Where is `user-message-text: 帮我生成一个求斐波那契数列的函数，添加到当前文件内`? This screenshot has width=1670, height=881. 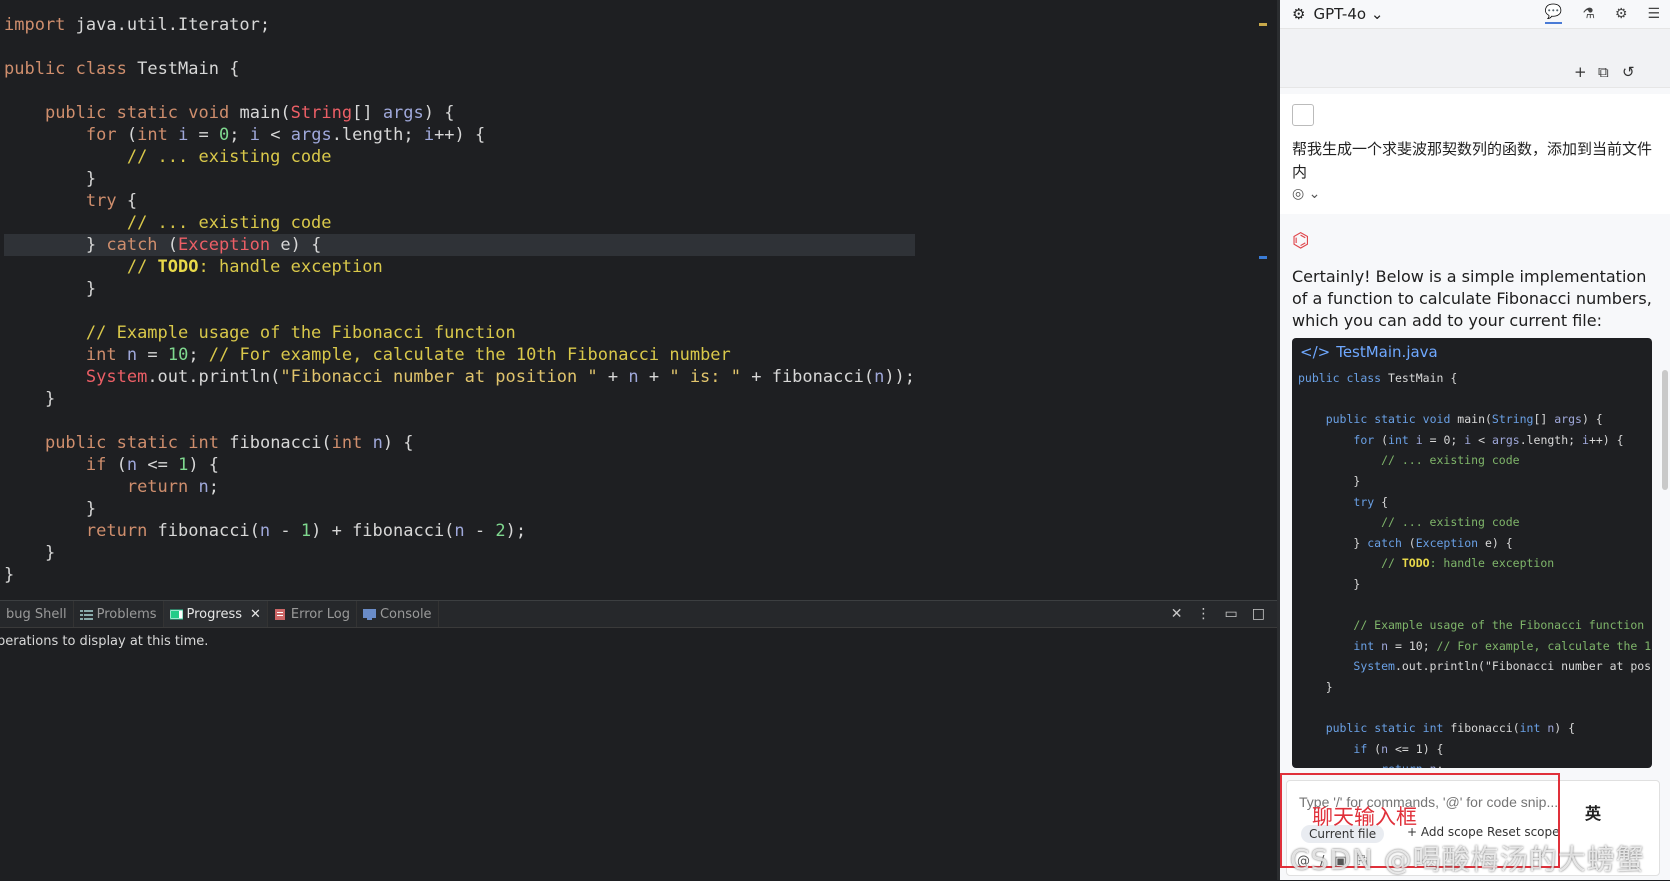
user-message-text: 帮我生成一个求斐波那契数列的函数，添加到当前文件内 is located at coordinates (1472, 160).